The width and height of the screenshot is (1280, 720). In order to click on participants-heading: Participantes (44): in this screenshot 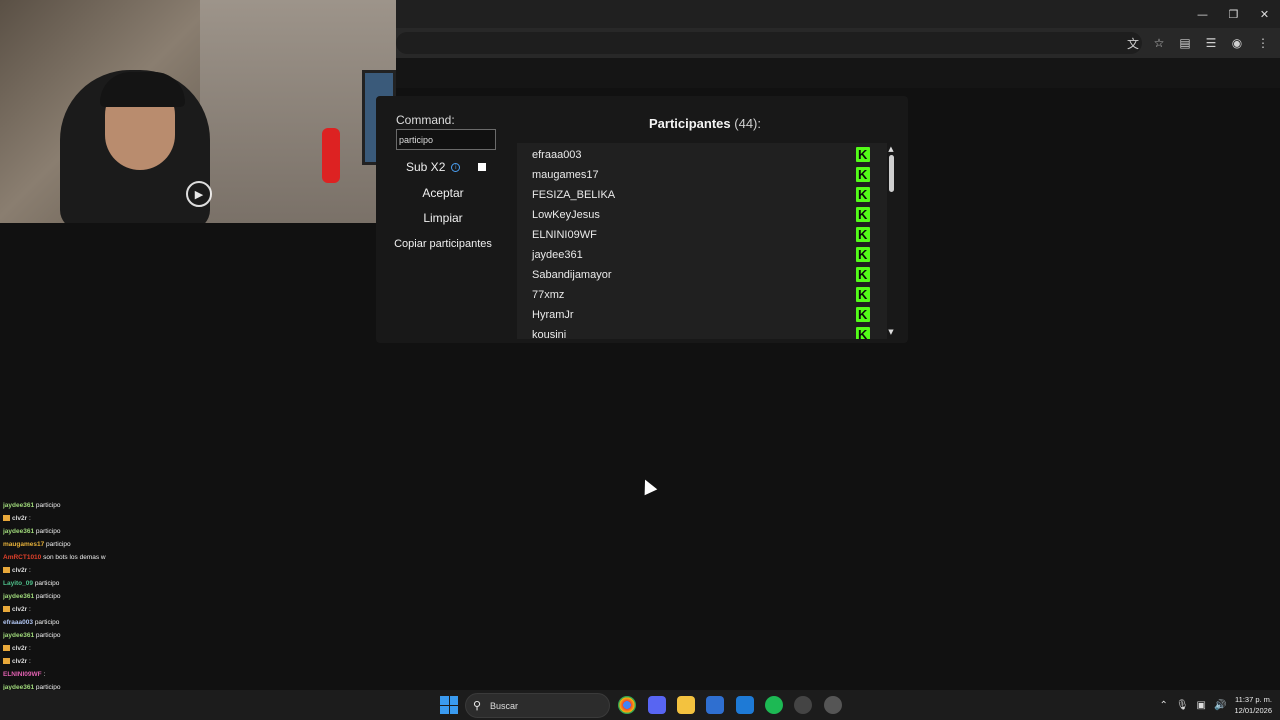, I will do `click(705, 123)`.